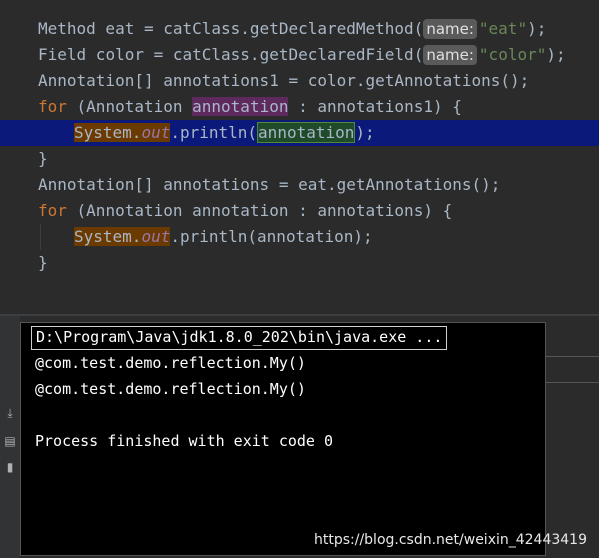 This screenshot has height=558, width=599. Describe the element at coordinates (271, 236) in the screenshot. I see `code-text: .println(annotation);` at that location.